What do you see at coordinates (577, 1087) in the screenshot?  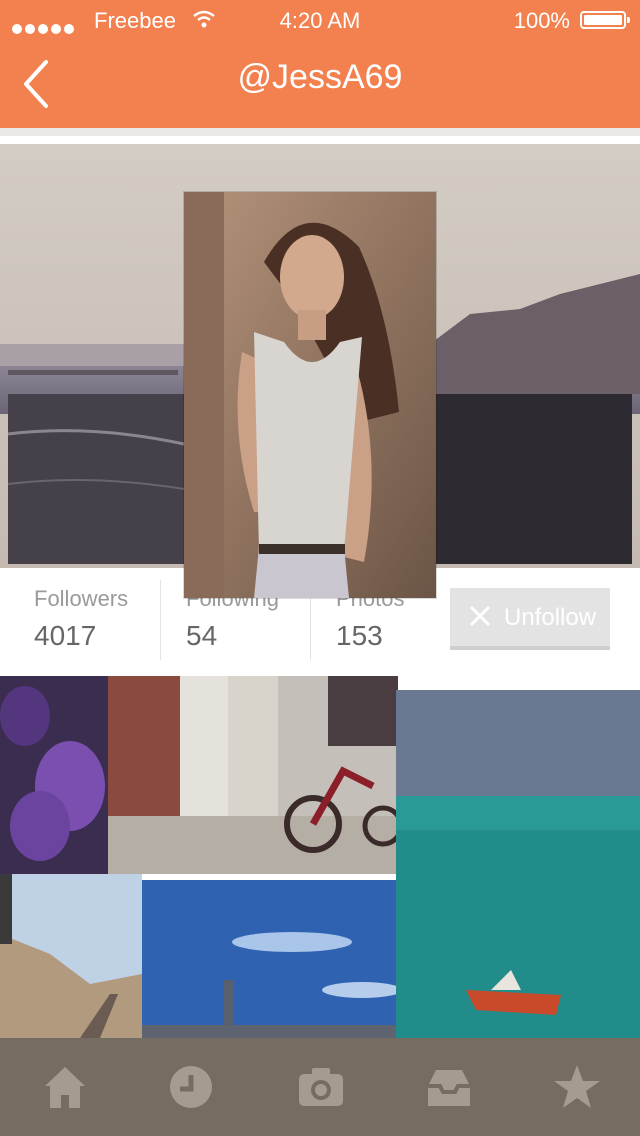 I see `star-icon` at bounding box center [577, 1087].